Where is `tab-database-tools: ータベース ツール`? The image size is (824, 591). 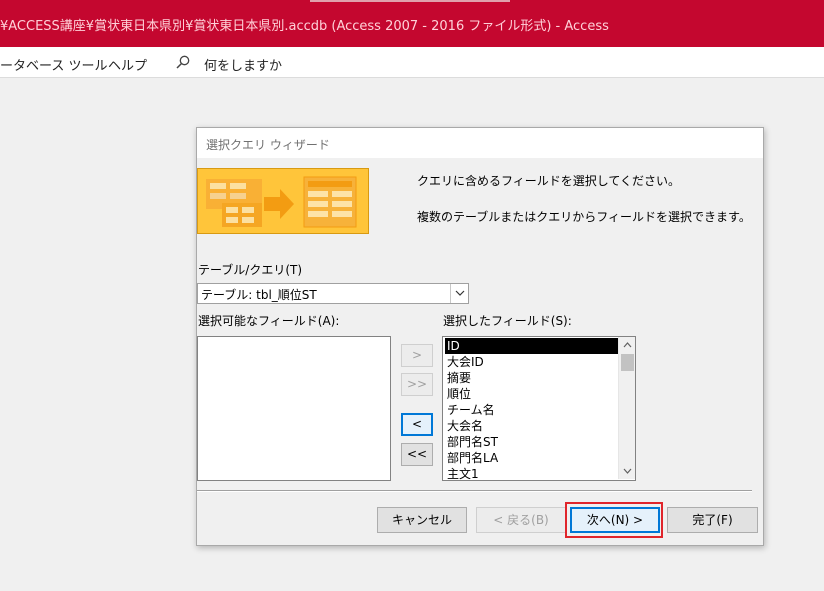
tab-database-tools: ータベース ツール is located at coordinates (53, 64).